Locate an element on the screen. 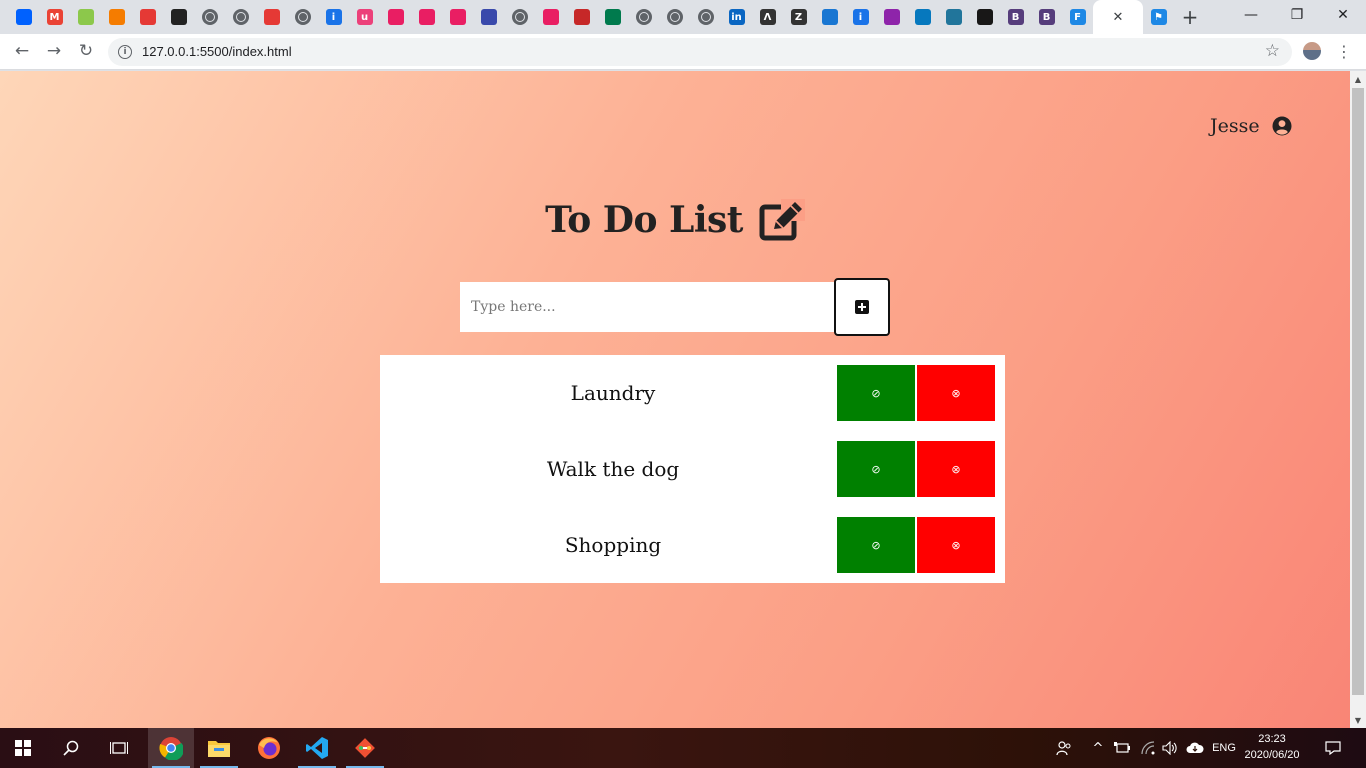 The image size is (1366, 768). language-indicator: ENG is located at coordinates (1224, 748).